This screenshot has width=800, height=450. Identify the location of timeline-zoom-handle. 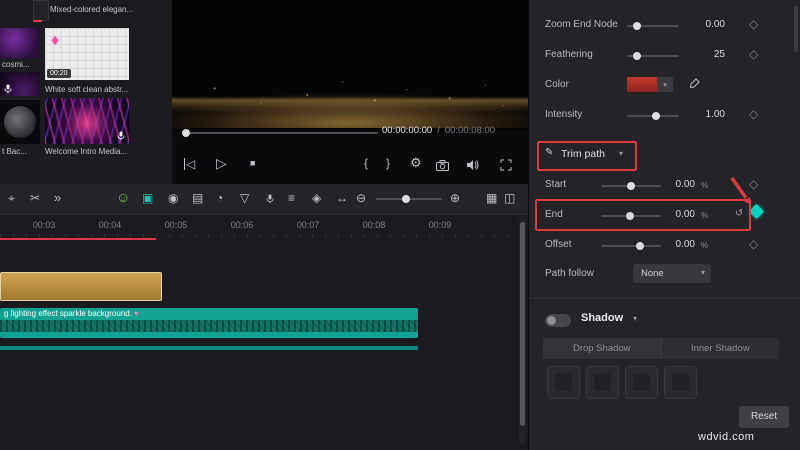
(406, 199).